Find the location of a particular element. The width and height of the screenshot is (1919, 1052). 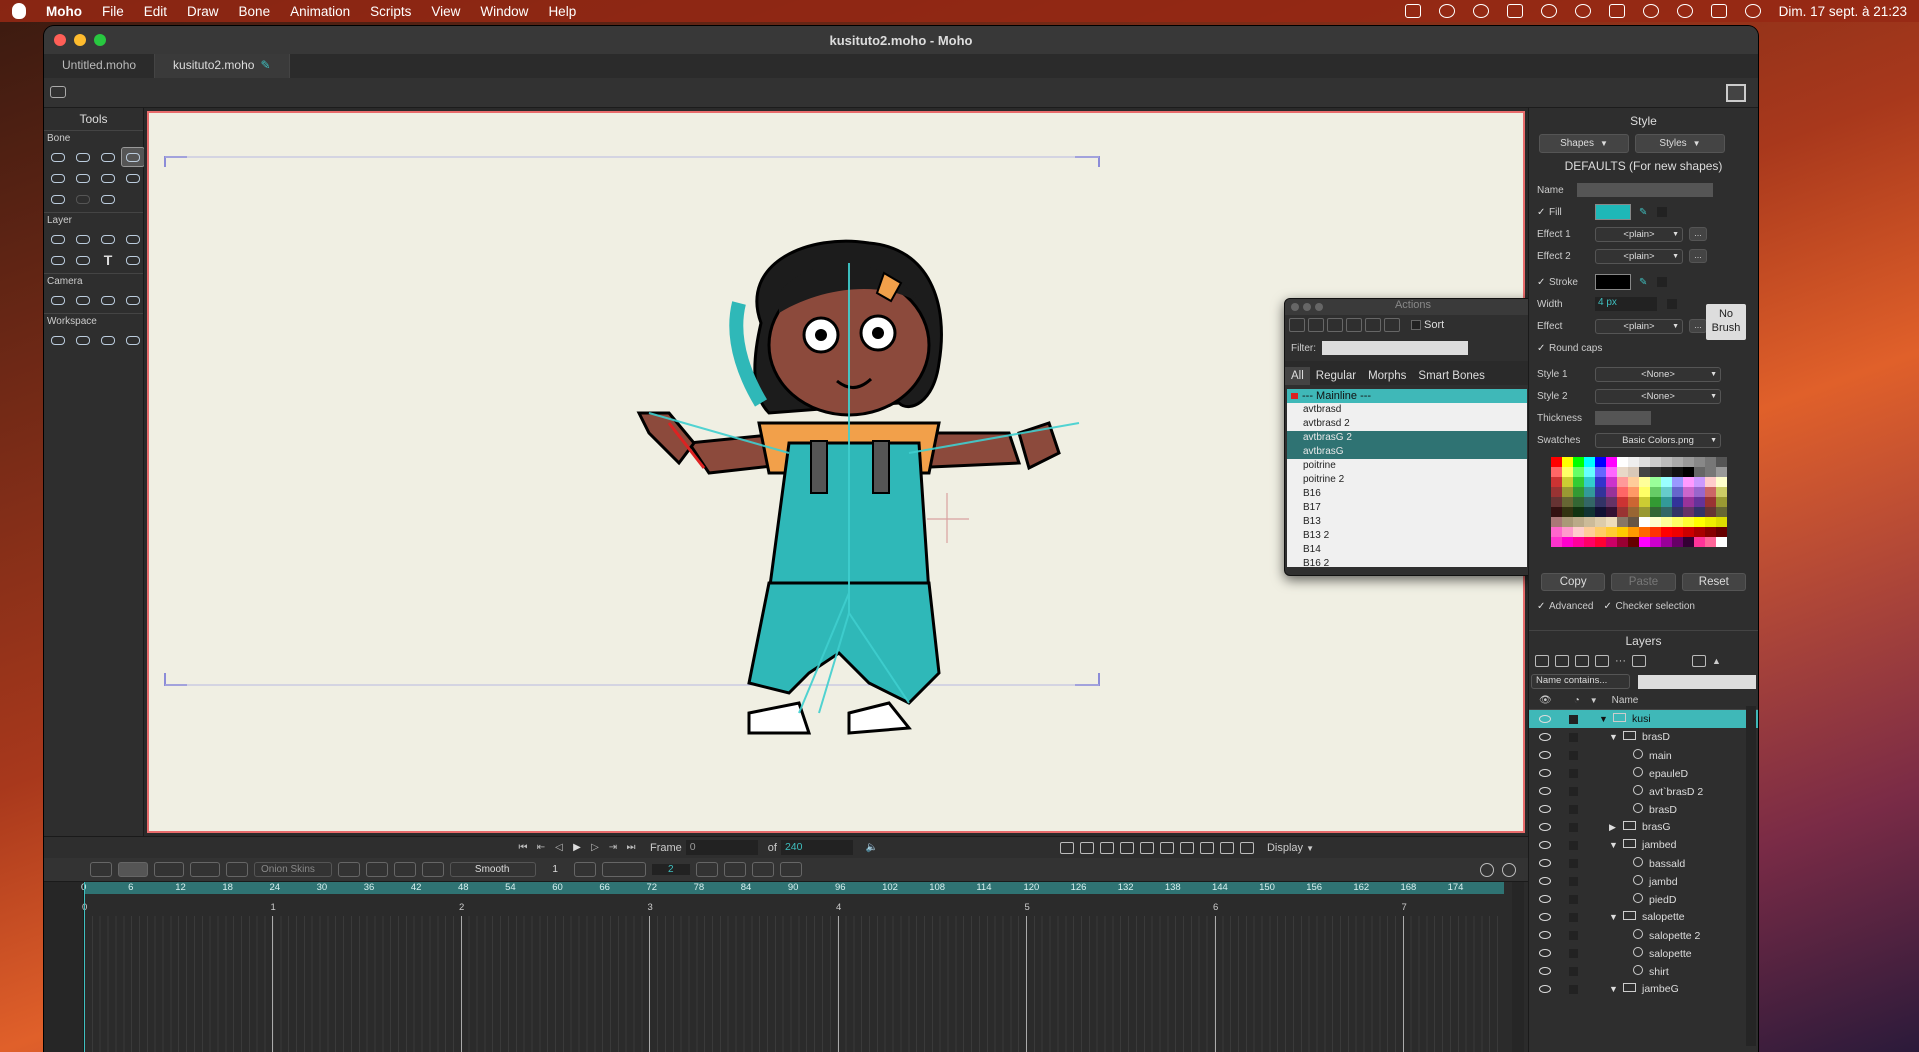

rotate-bone-tool is located at coordinates (133, 157).